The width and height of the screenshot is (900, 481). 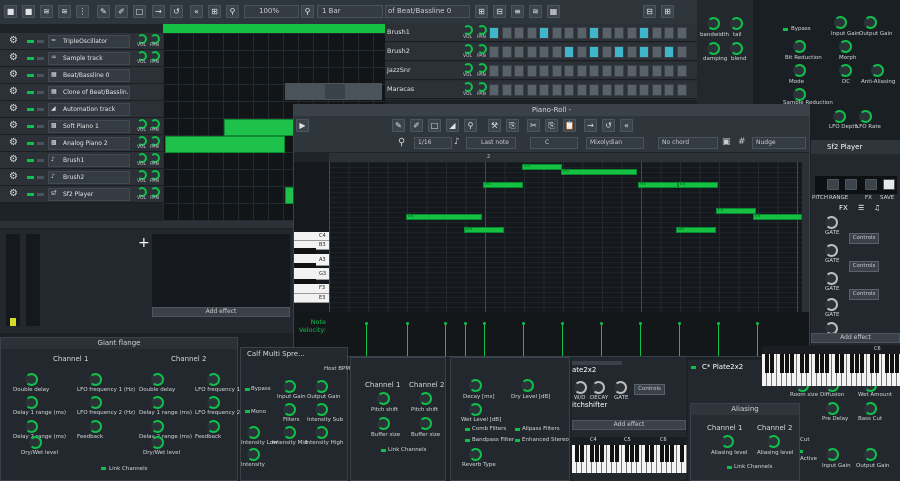 What do you see at coordinates (482, 87) in the screenshot?
I see `bb-pan-knob` at bounding box center [482, 87].